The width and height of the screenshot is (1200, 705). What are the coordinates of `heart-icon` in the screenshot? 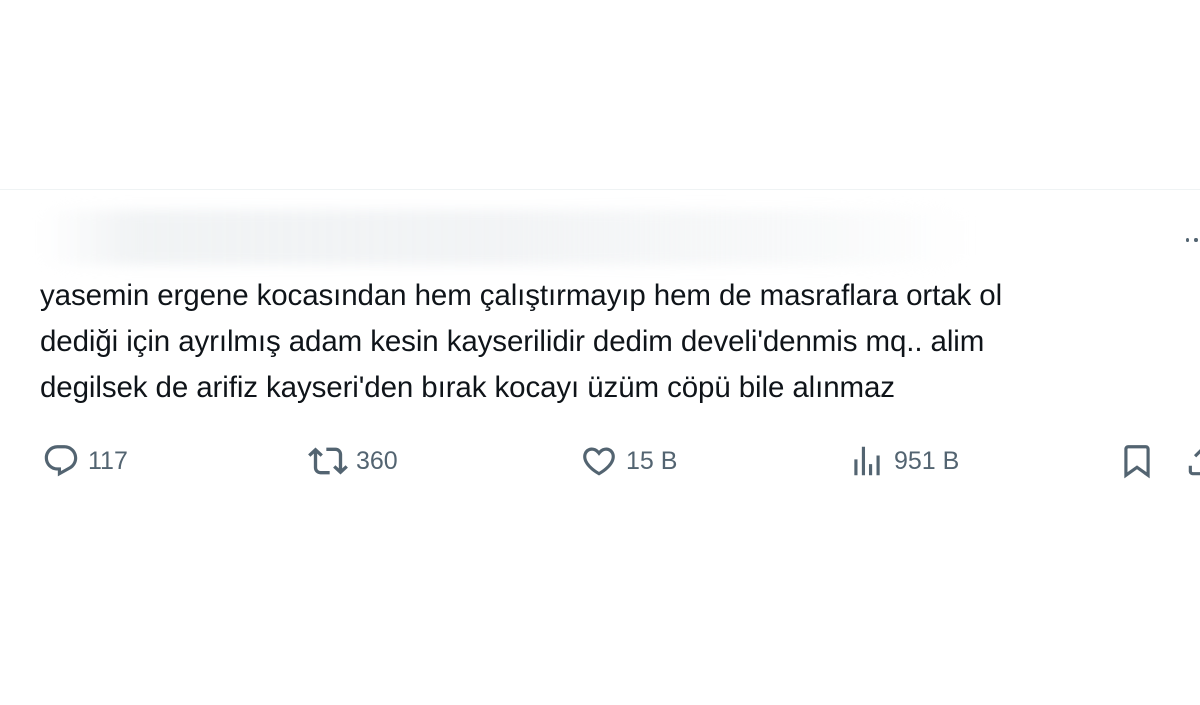 It's located at (599, 461).